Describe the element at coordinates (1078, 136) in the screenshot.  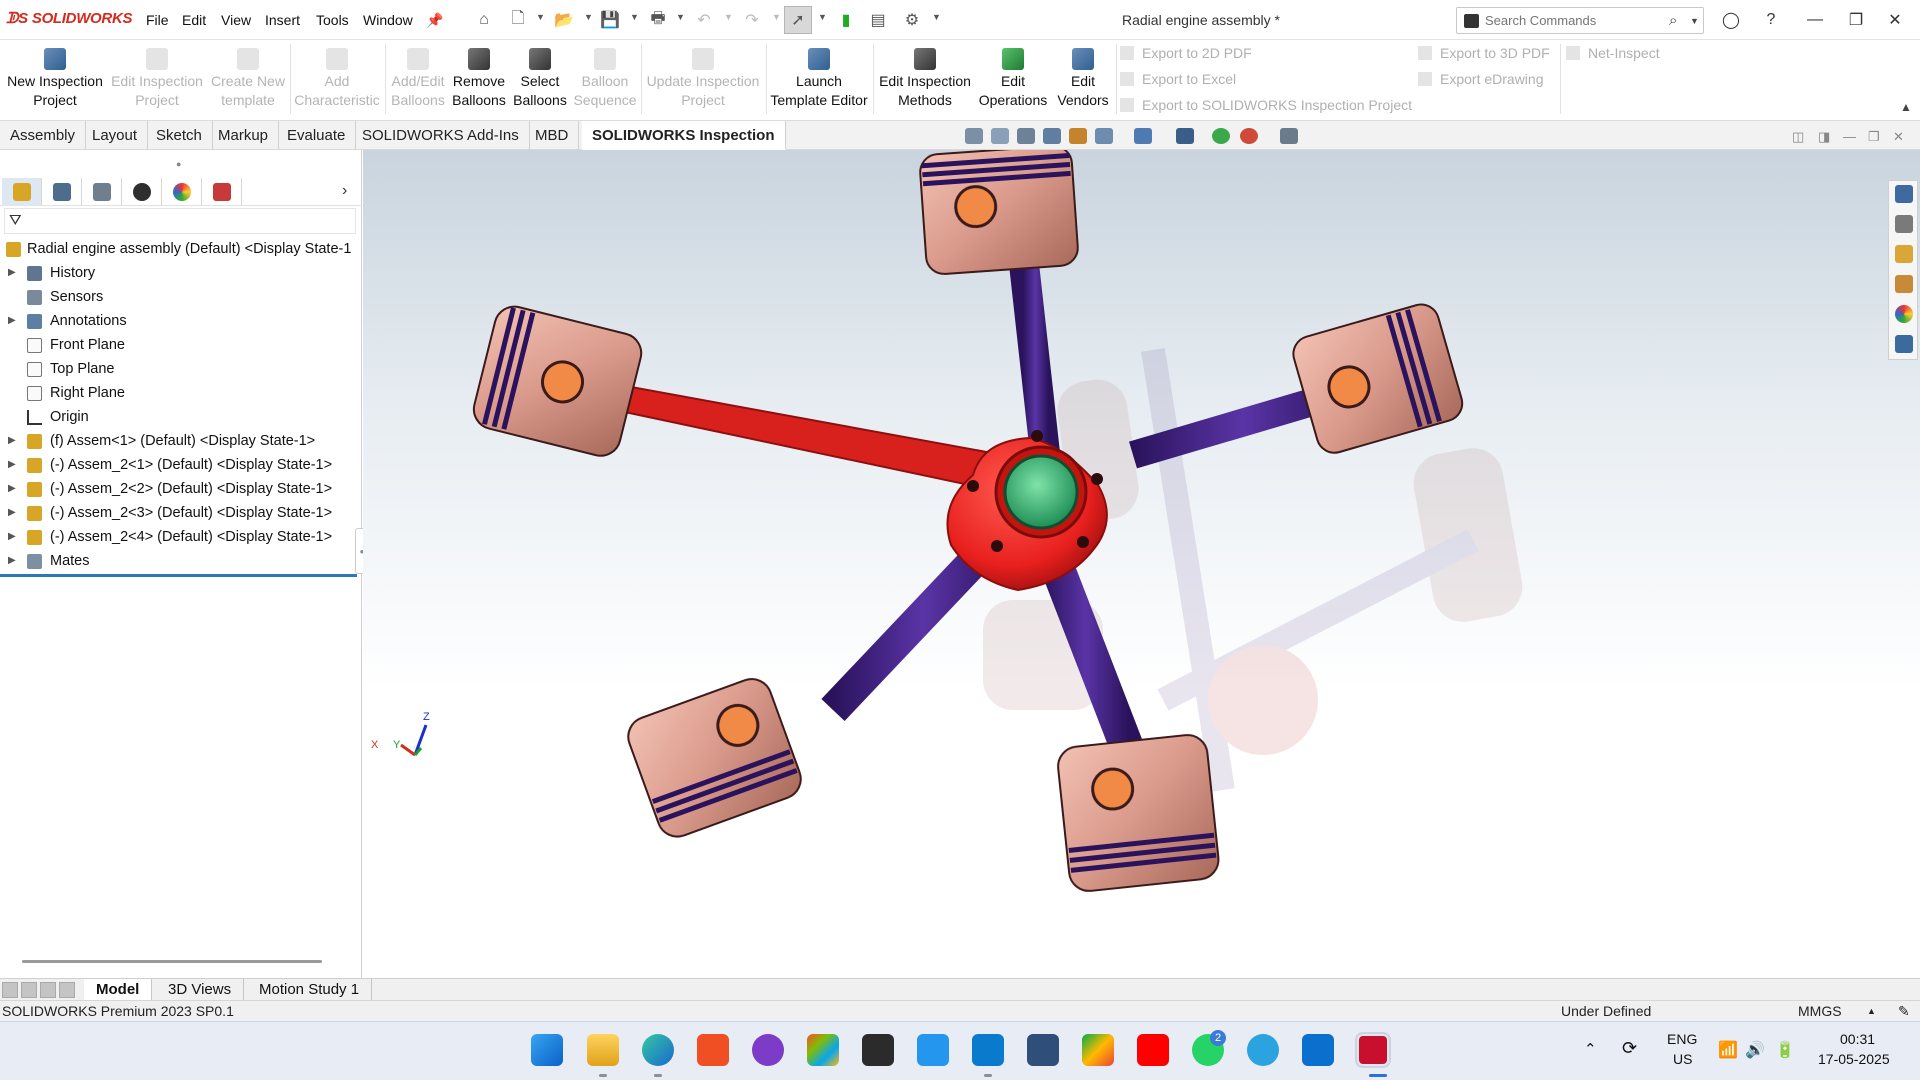
I see `dynamic-annotation-icon` at that location.